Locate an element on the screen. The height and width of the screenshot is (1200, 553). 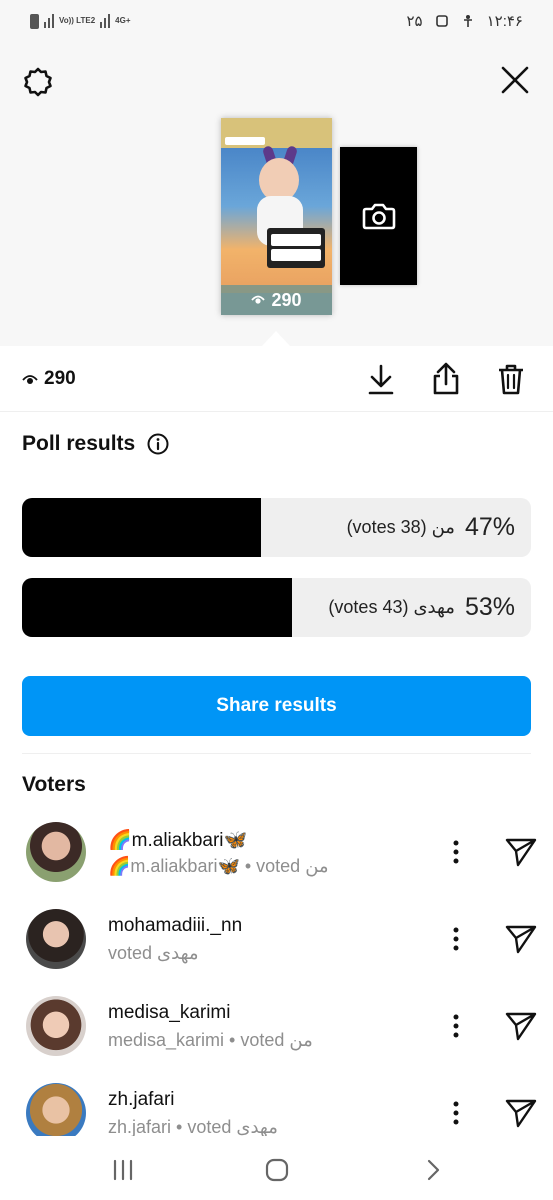
add-story-tile is located at coordinates (378, 216).